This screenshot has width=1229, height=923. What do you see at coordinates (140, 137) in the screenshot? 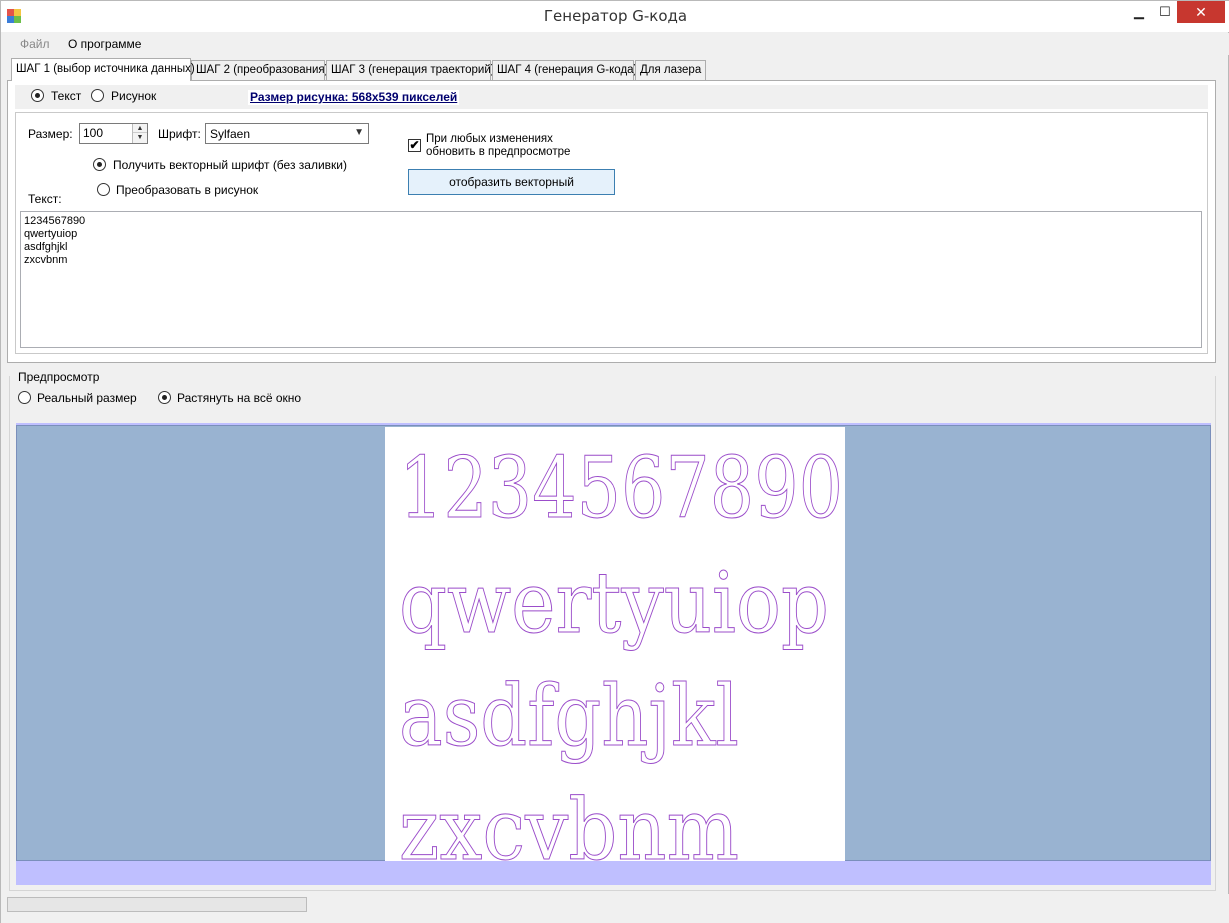
I see `spin-down-icon: ▼` at bounding box center [140, 137].